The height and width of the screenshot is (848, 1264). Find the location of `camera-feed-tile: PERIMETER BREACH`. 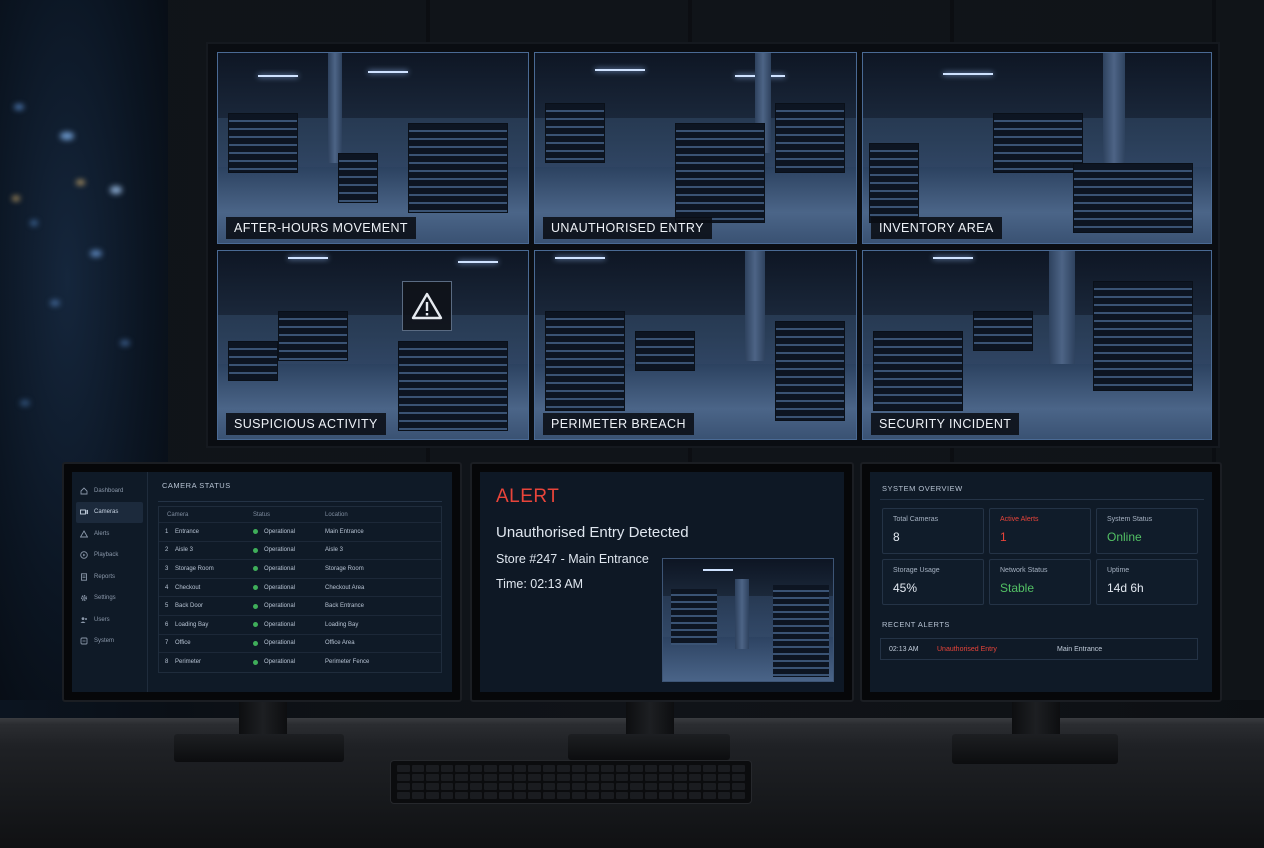

camera-feed-tile: PERIMETER BREACH is located at coordinates (695, 345).